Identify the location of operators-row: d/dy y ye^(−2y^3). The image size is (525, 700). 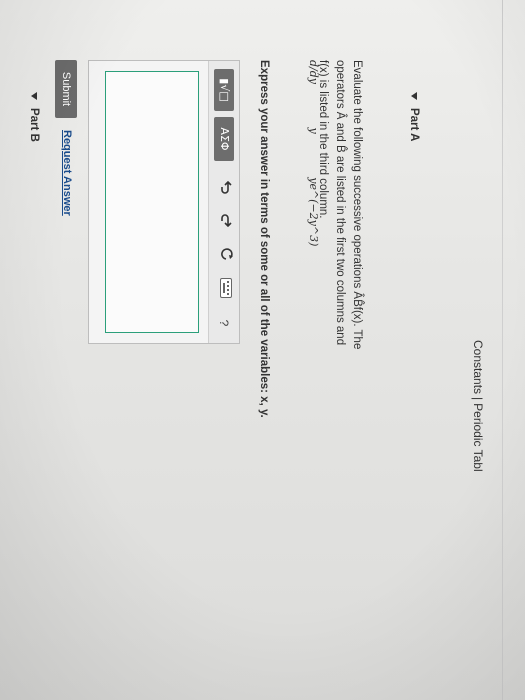
(313, 173).